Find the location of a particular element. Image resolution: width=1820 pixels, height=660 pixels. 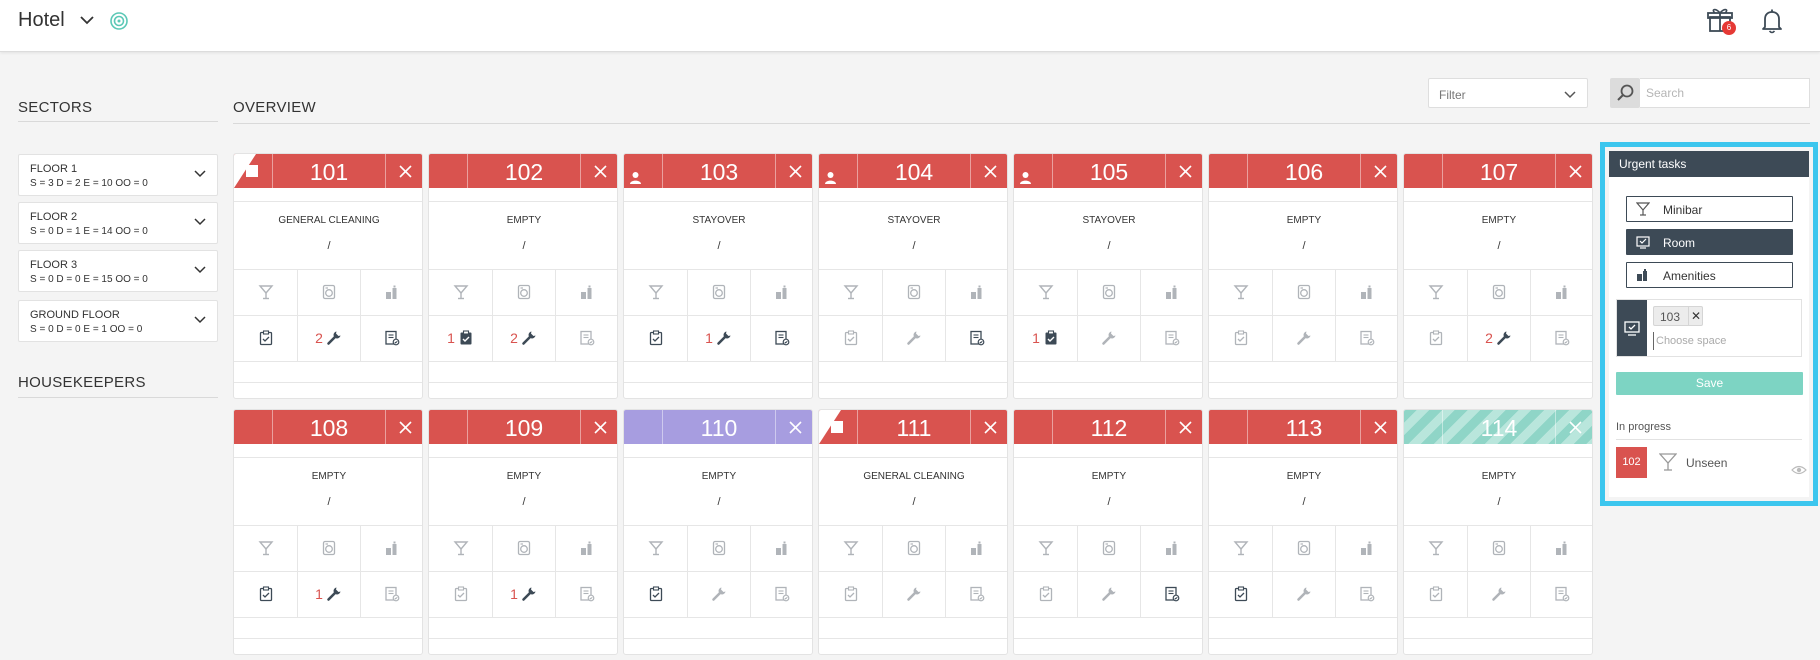

room-card: 103 STAYOVER / 1 is located at coordinates (718, 276).